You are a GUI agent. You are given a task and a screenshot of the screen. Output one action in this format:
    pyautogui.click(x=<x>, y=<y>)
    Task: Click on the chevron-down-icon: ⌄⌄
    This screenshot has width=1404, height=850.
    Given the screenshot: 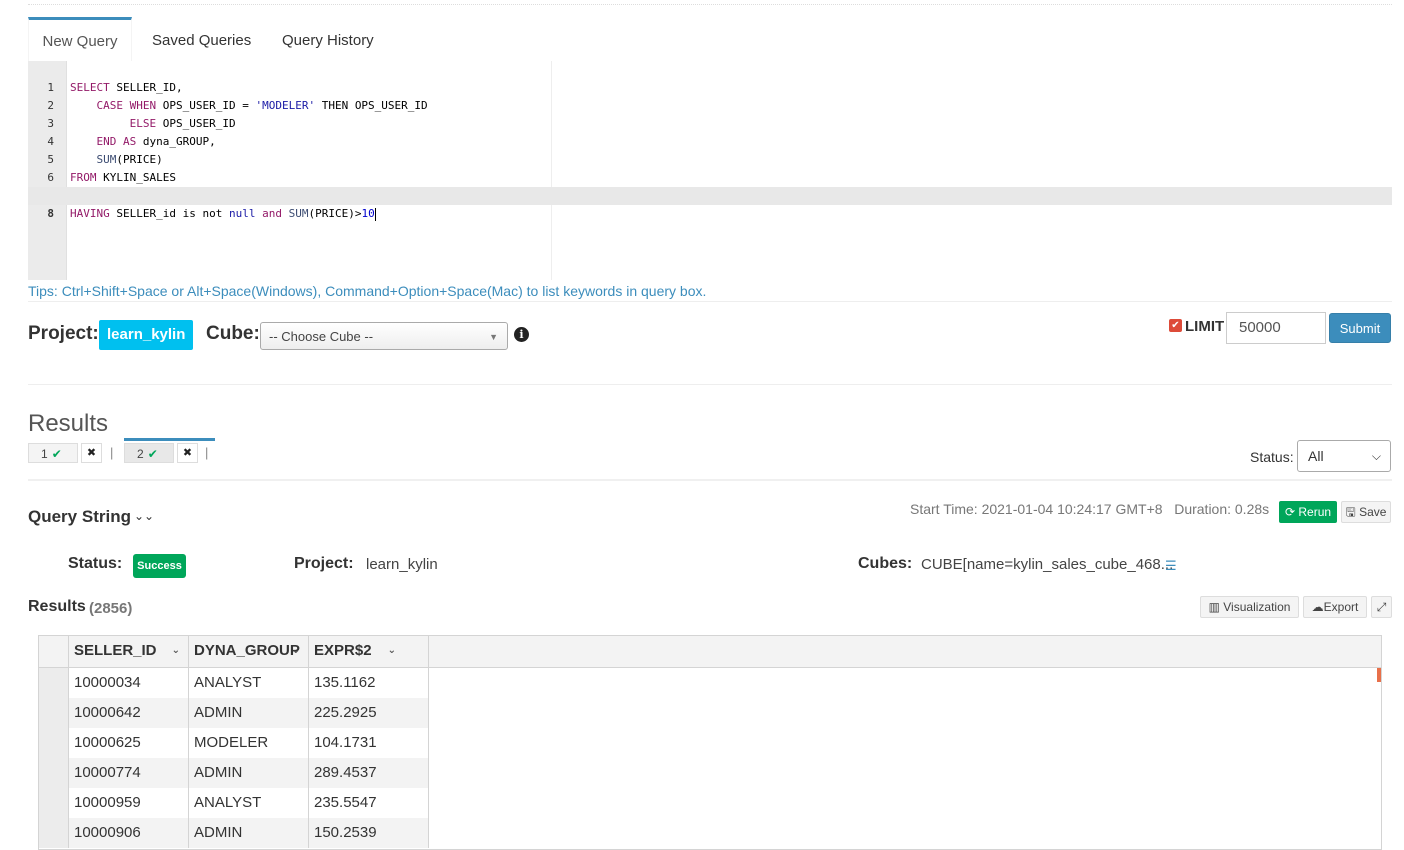 What is the action you would take?
    pyautogui.click(x=144, y=516)
    